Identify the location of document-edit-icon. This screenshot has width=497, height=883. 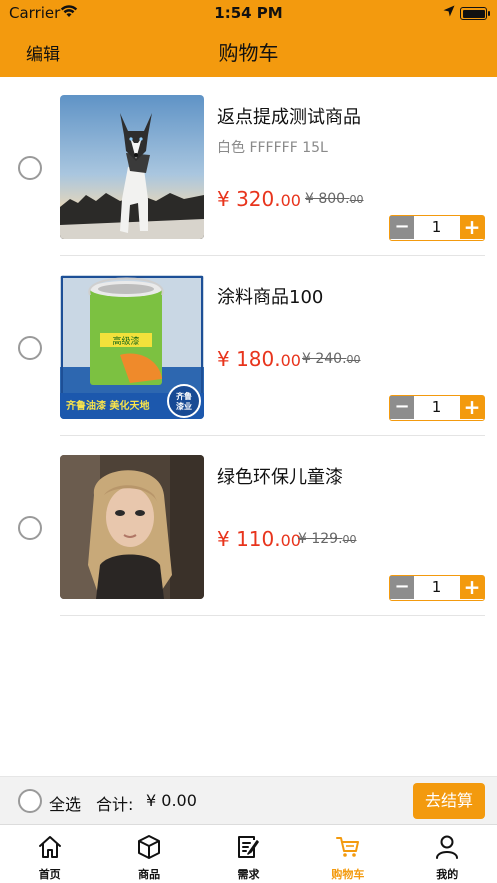
(249, 847).